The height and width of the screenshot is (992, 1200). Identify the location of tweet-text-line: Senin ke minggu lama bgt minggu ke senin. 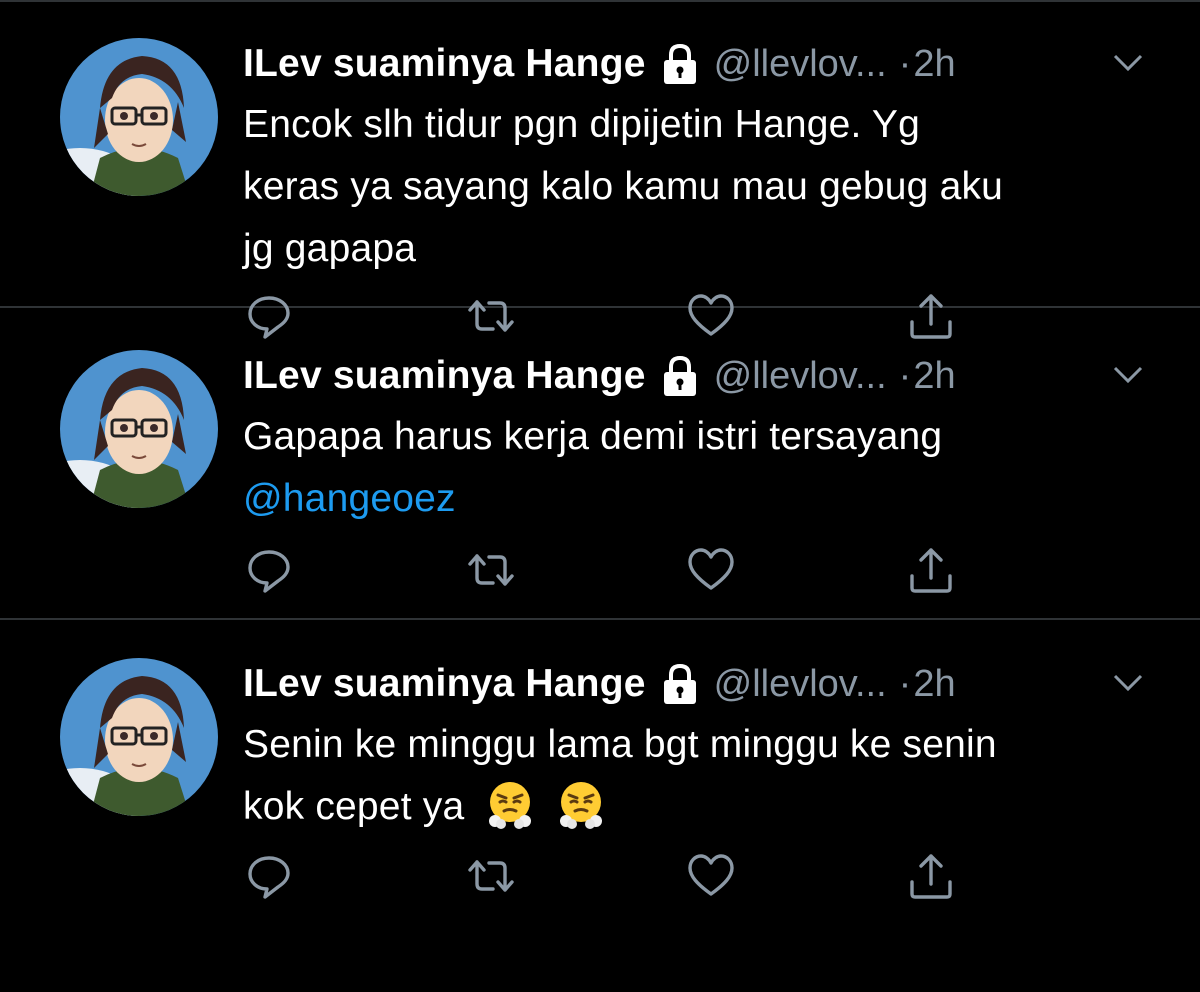
(620, 744).